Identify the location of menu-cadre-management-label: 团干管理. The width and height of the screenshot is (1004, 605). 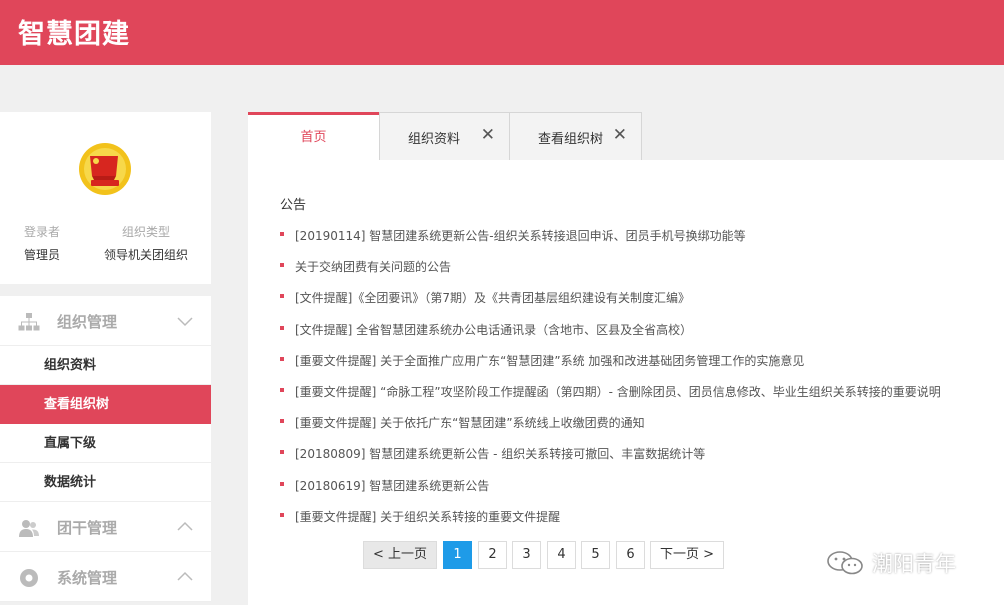
(87, 528).